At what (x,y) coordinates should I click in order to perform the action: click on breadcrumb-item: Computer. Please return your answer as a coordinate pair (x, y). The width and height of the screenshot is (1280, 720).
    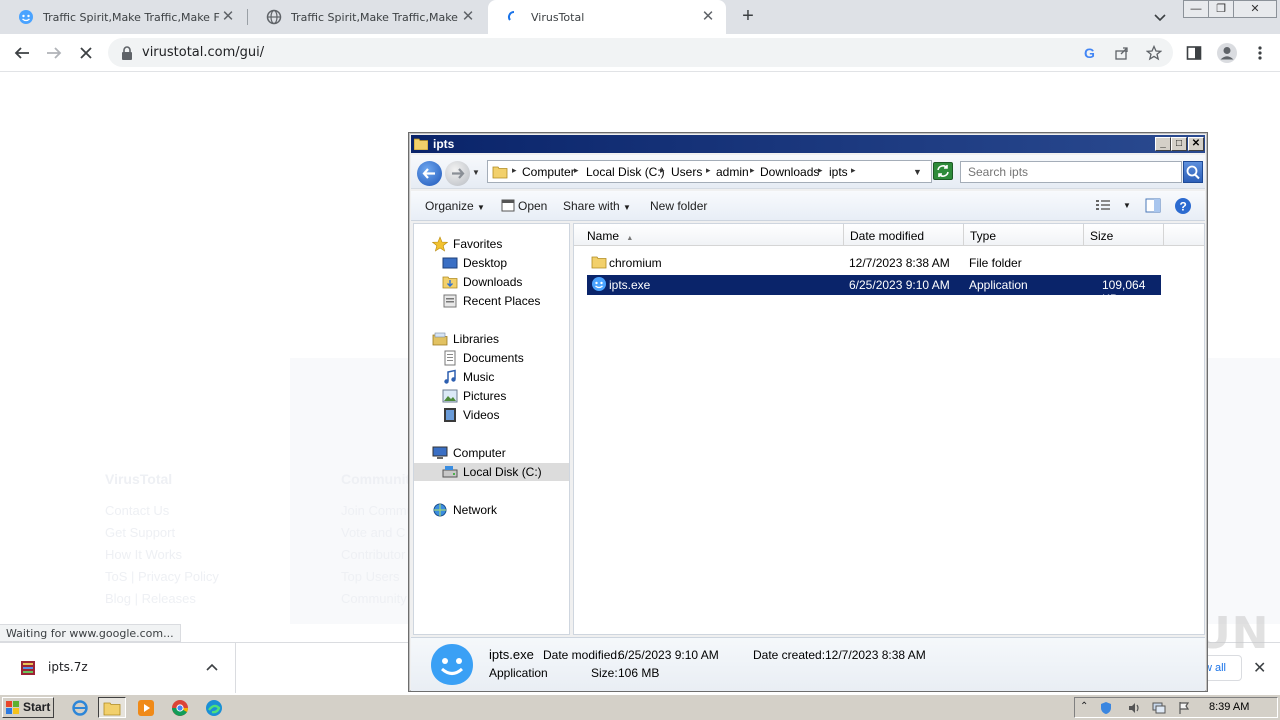
    Looking at the image, I should click on (548, 172).